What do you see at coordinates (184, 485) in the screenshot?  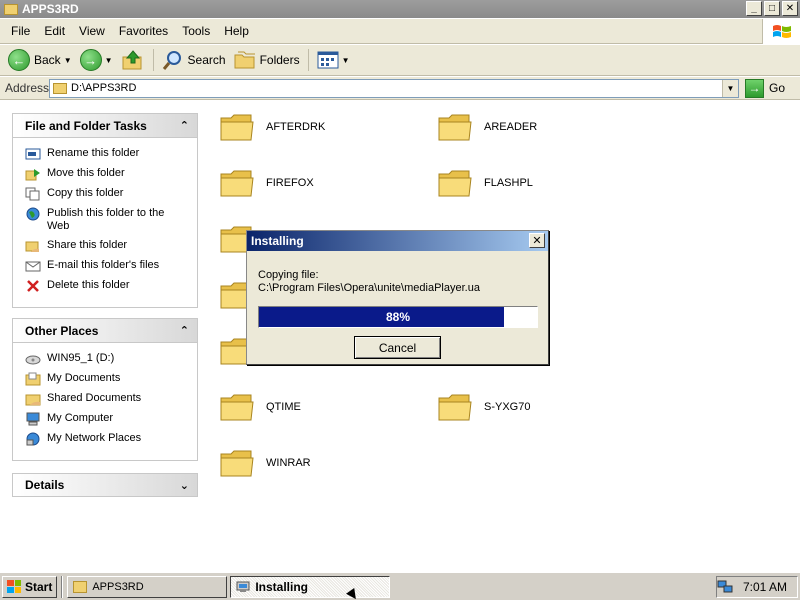 I see `expand-chevron-icon: ⌄` at bounding box center [184, 485].